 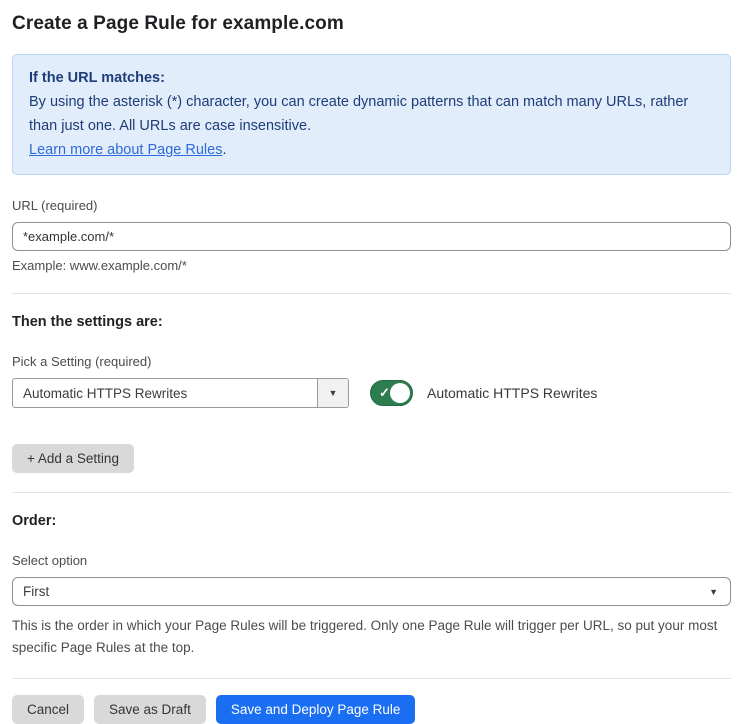 I want to click on order-select-label: Select option, so click(x=50, y=560).